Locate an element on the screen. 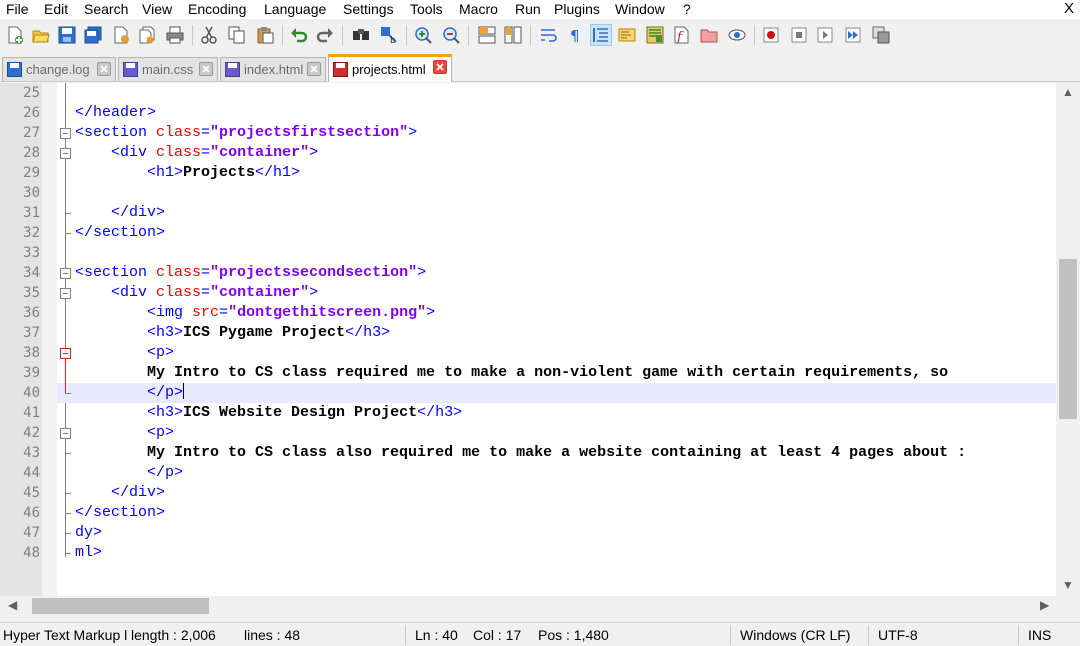 Image resolution: width=1080 pixels, height=646 pixels. indent-guide-icon is located at coordinates (601, 35).